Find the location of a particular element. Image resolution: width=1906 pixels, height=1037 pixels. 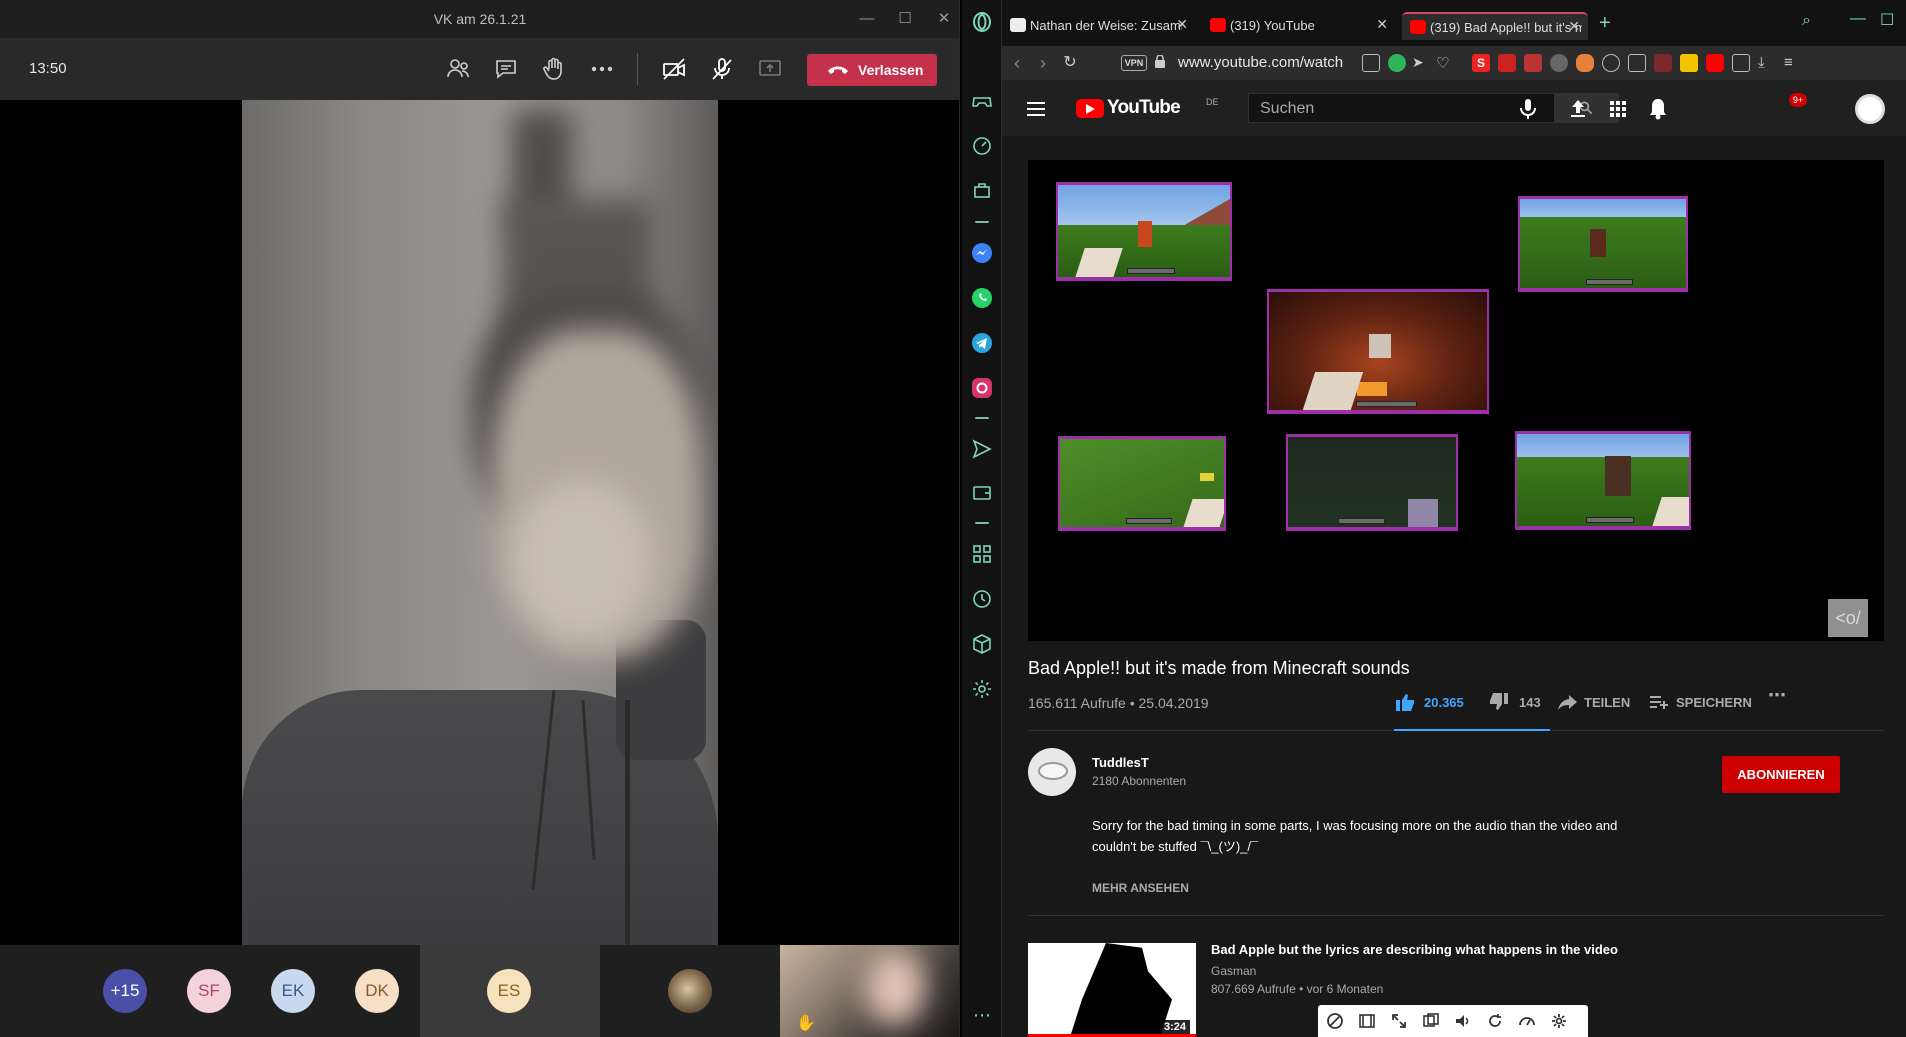

controller-icon is located at coordinates (982, 101).